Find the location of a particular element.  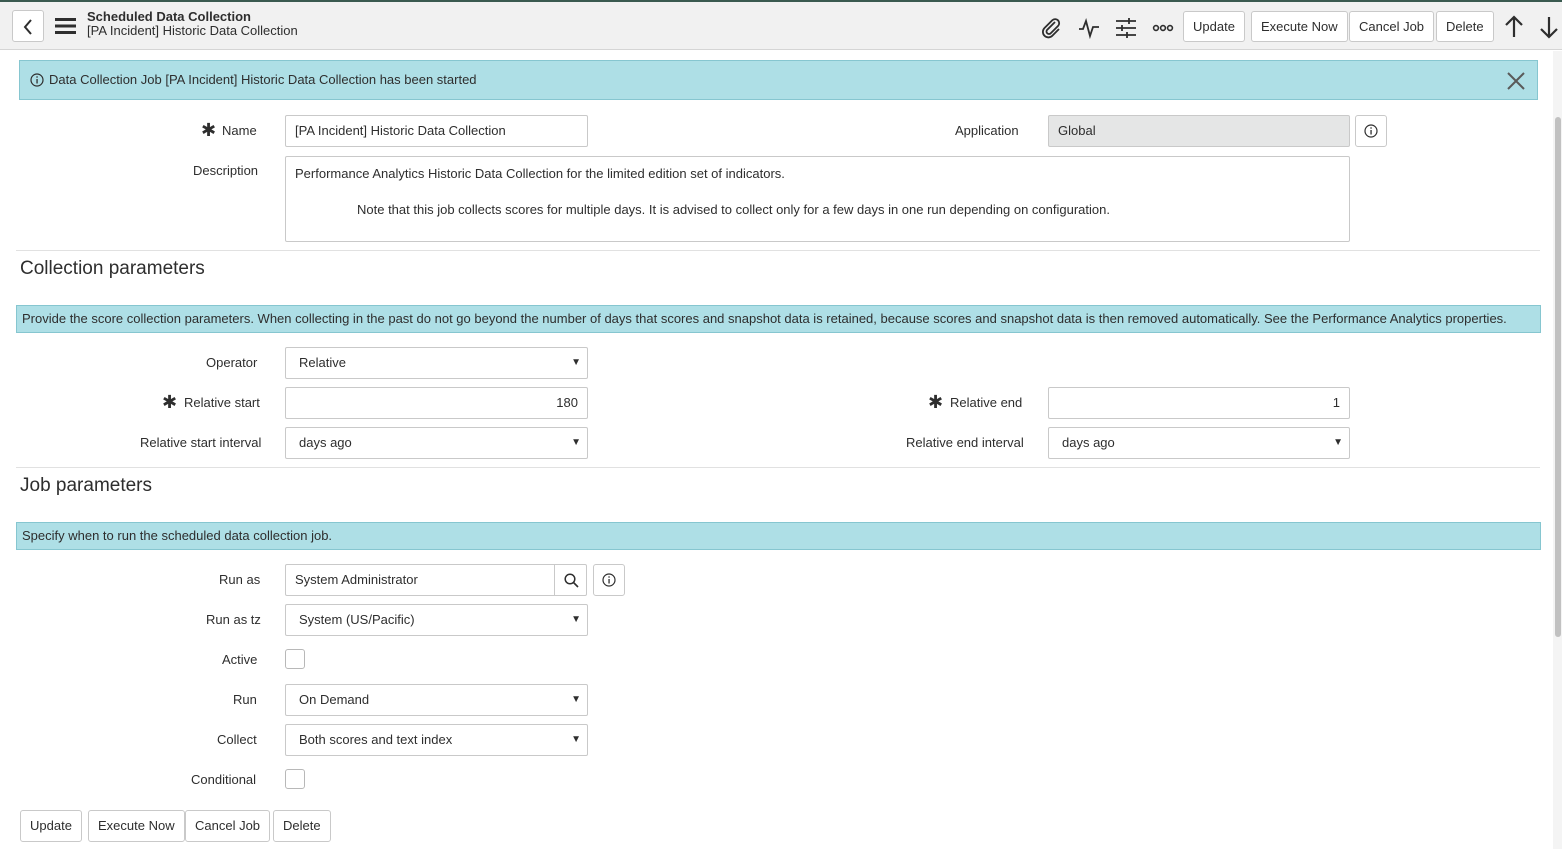

collect-value: Both scores and text index is located at coordinates (376, 739).